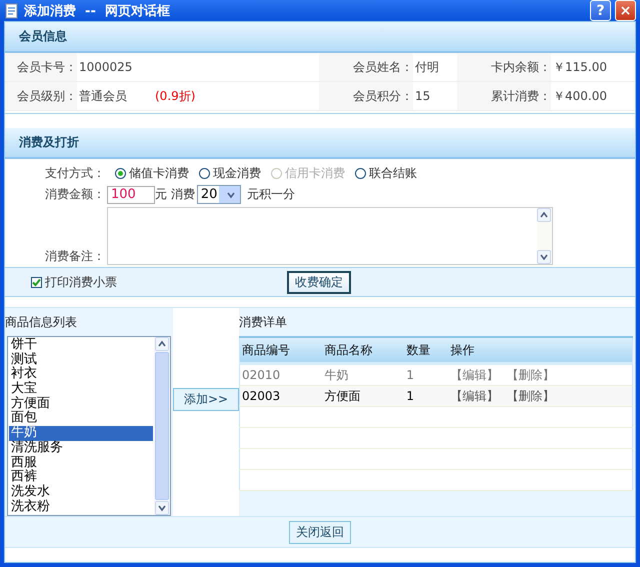 The image size is (640, 567). Describe the element at coordinates (81, 463) in the screenshot. I see `list-item: 西服` at that location.